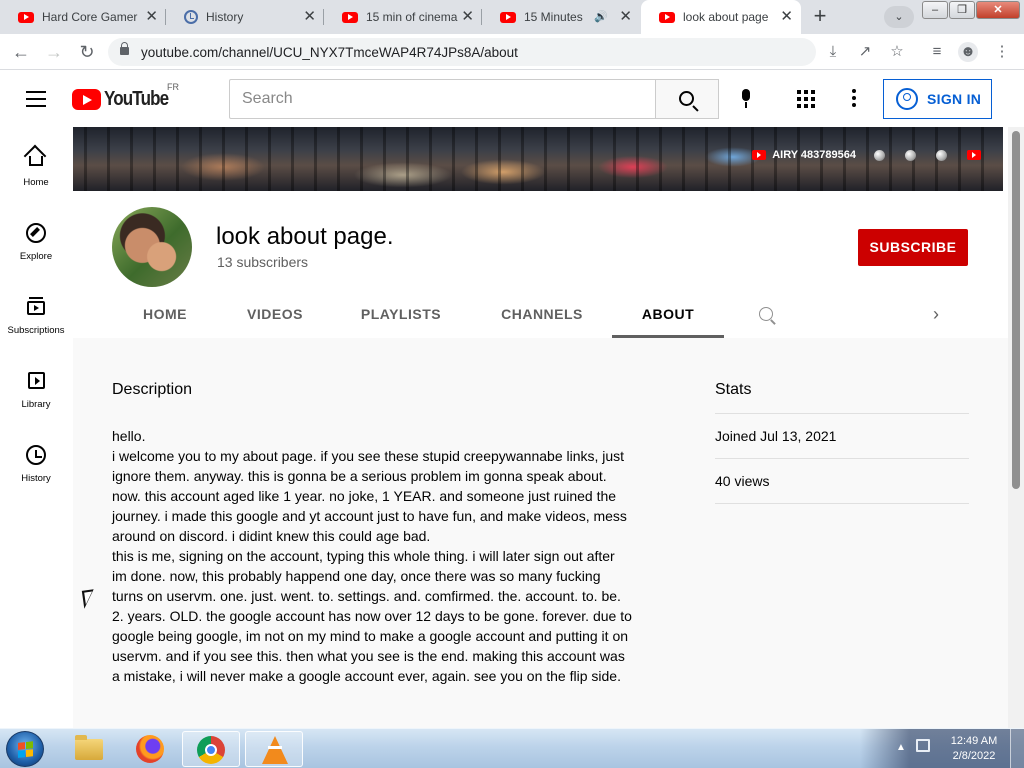 This screenshot has height=768, width=1024. I want to click on account-icon, so click(907, 99).